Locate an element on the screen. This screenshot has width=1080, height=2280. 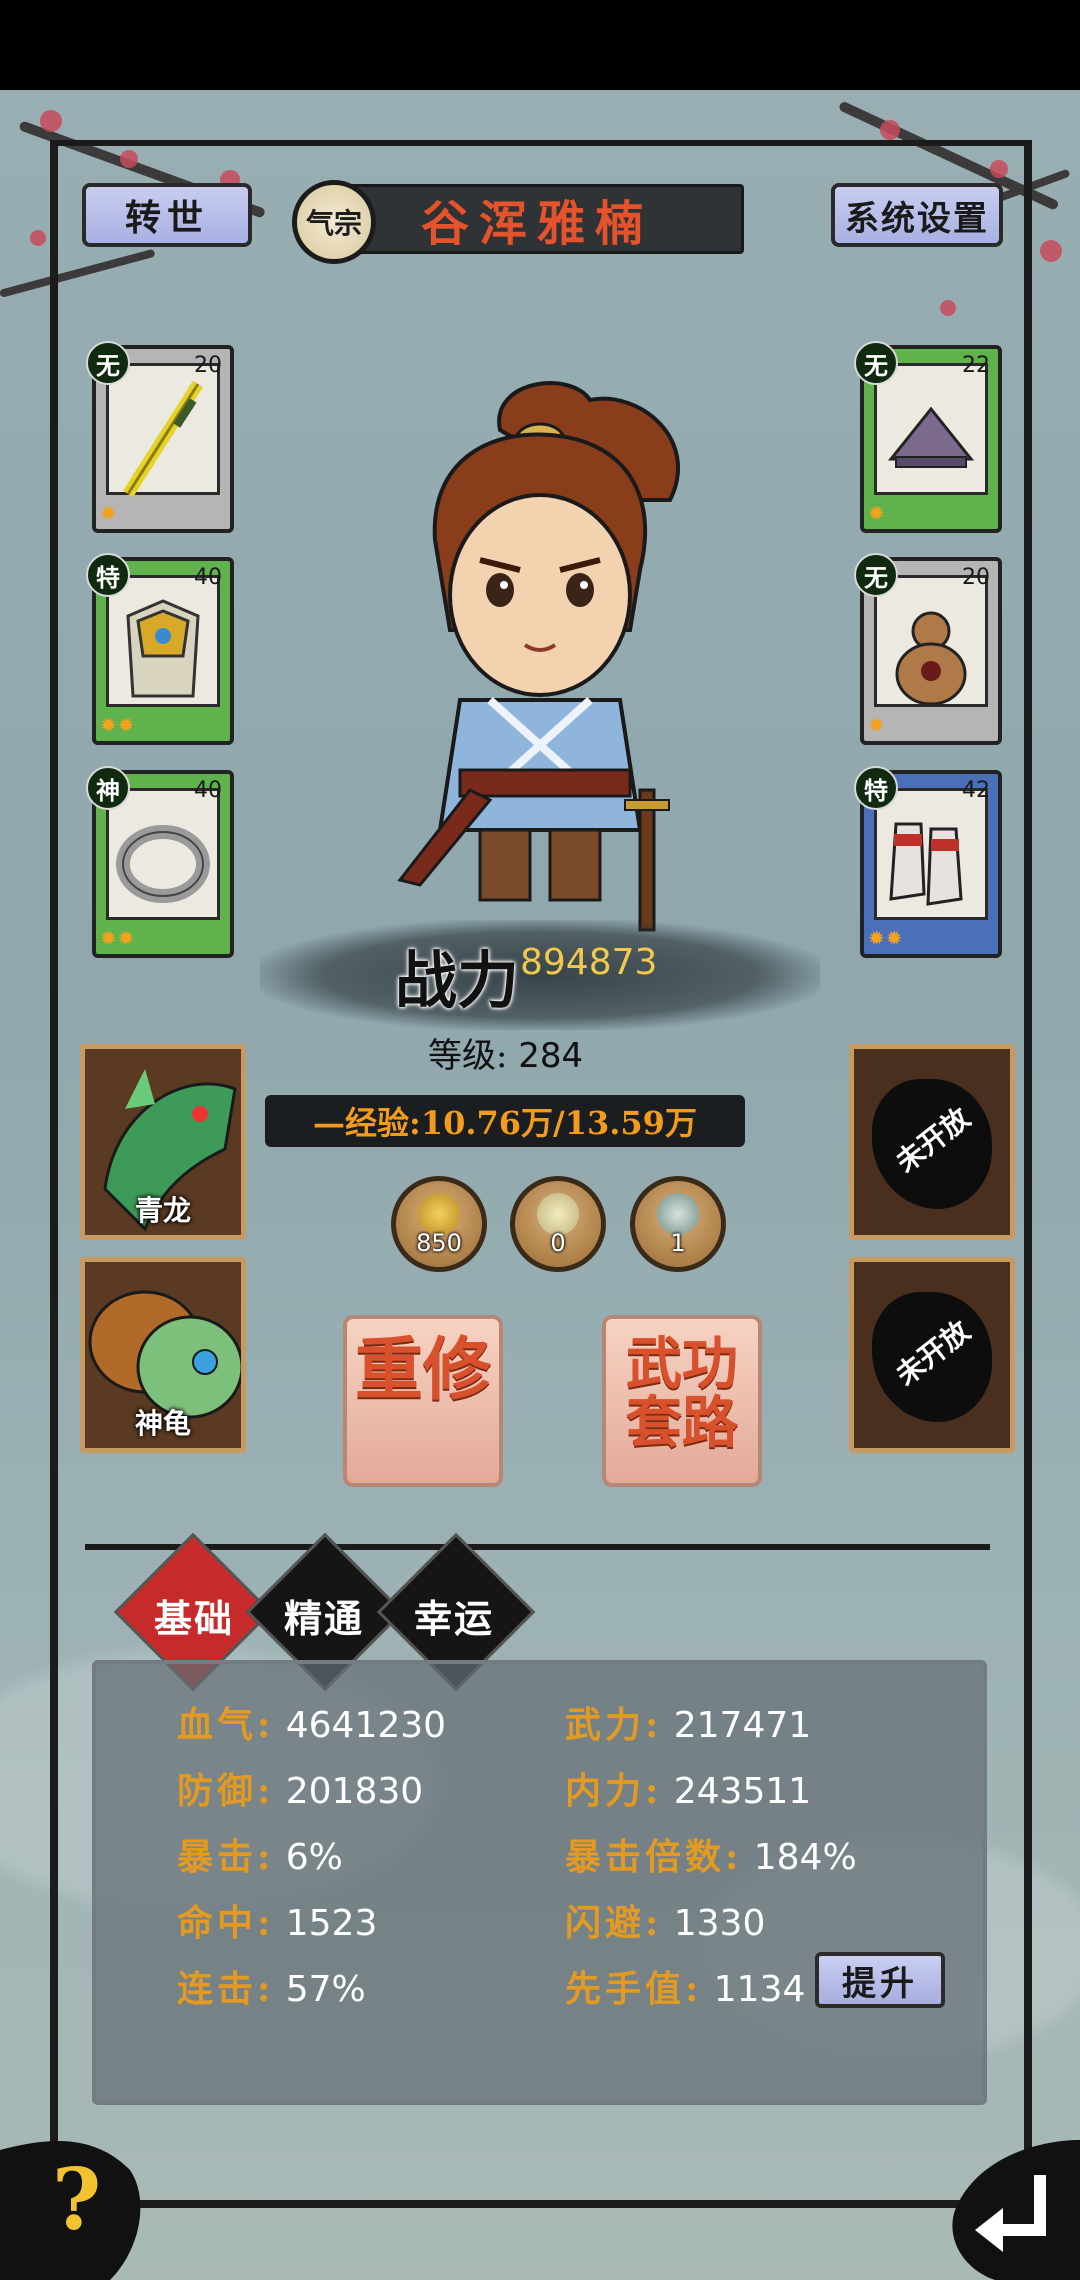
back-button is located at coordinates (1007, 2200).